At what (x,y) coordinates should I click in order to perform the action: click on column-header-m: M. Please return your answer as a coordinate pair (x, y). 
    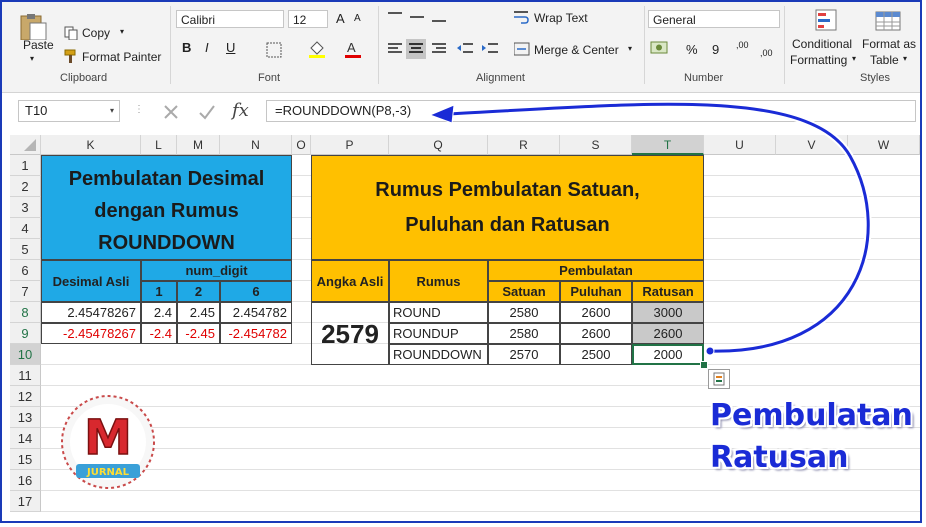
    Looking at the image, I should click on (198, 145).